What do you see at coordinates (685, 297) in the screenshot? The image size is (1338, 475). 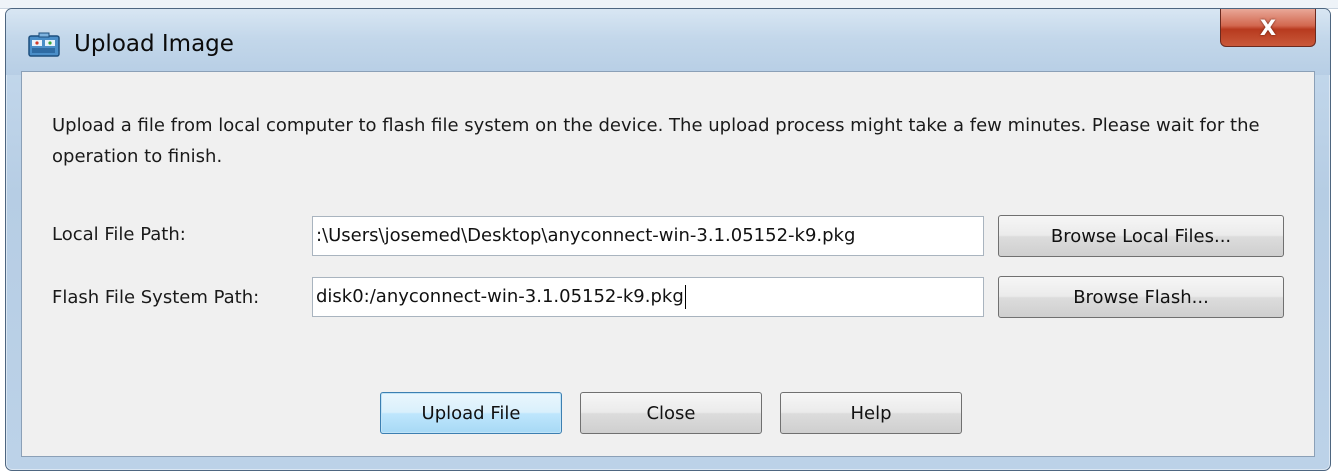 I see `text-caret` at bounding box center [685, 297].